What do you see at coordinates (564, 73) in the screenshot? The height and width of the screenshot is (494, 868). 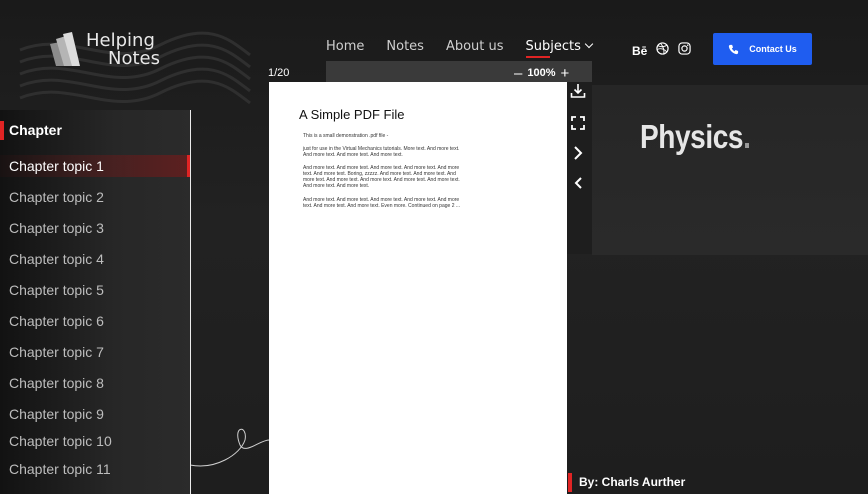 I see `zoom-in-button: +` at bounding box center [564, 73].